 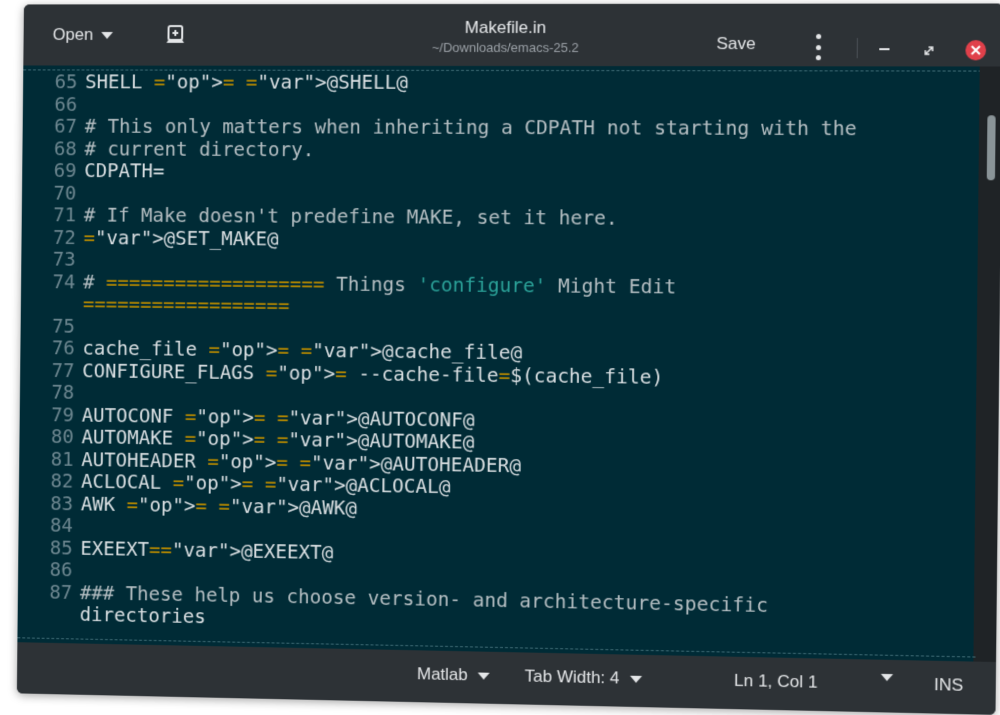 I want to click on language-label: Matlab, so click(x=442, y=674).